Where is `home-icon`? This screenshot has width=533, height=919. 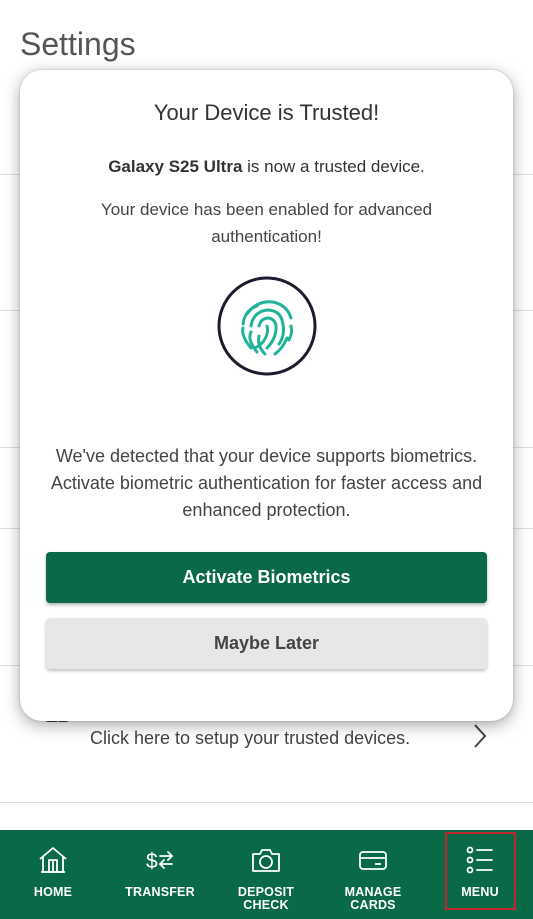 home-icon is located at coordinates (53, 860).